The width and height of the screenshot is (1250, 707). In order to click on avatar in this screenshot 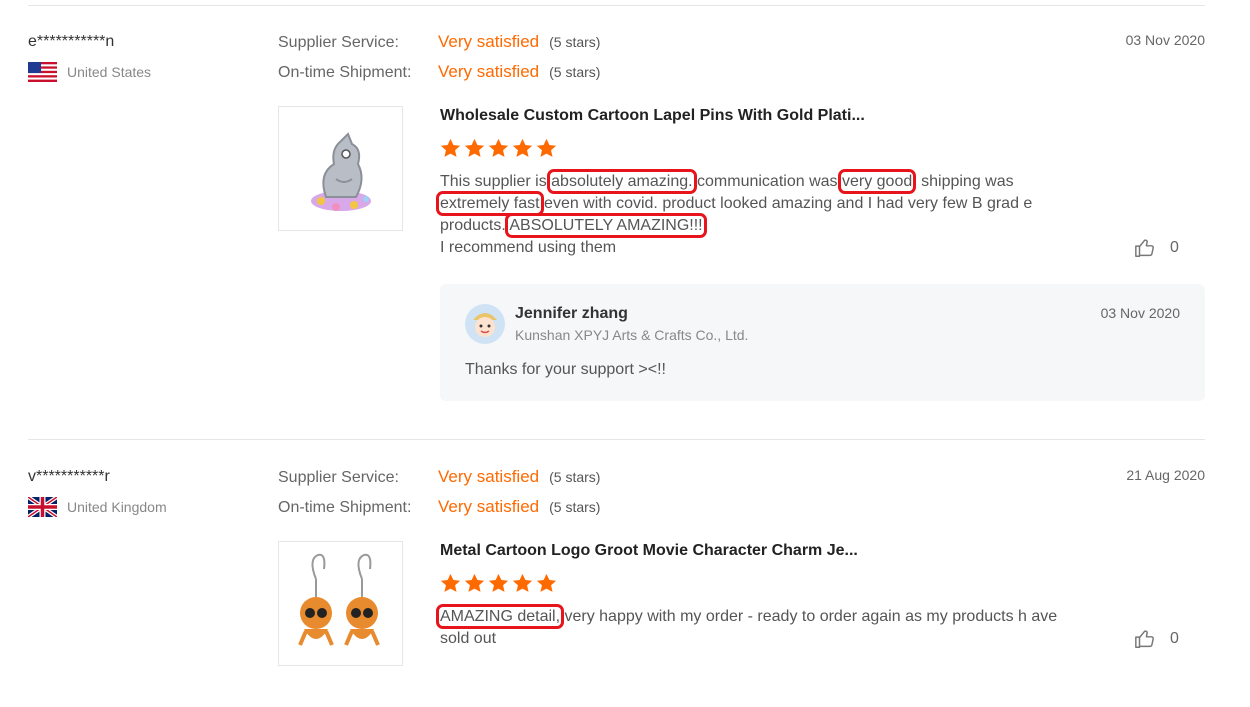, I will do `click(485, 324)`.